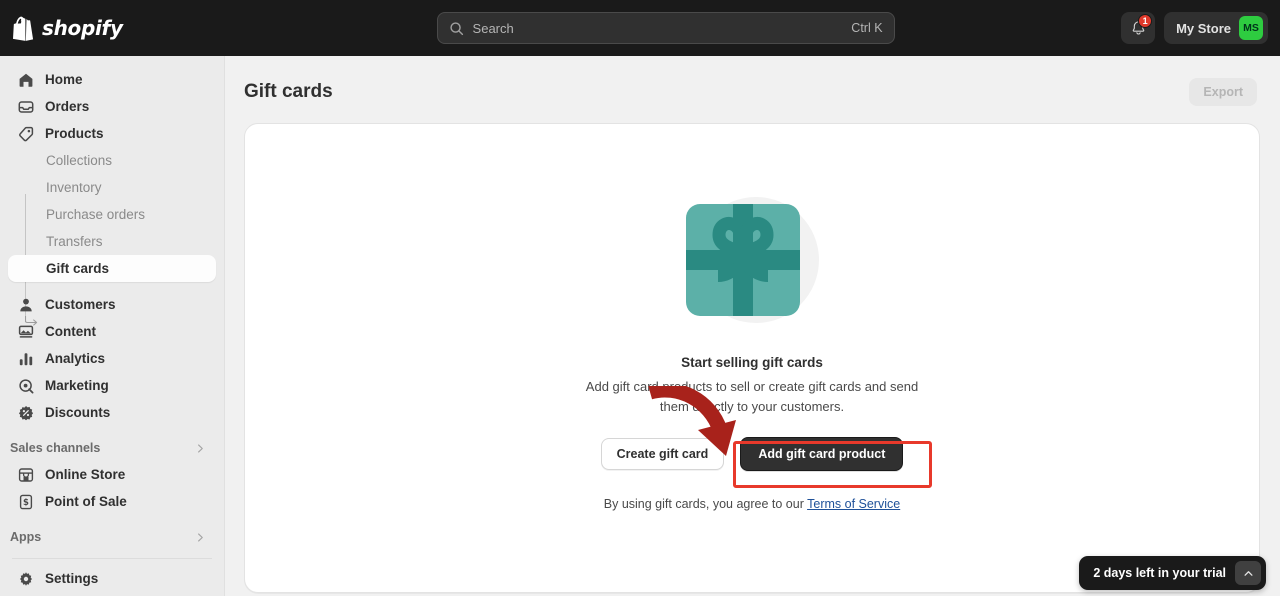 Image resolution: width=1280 pixels, height=596 pixels. Describe the element at coordinates (752, 362) in the screenshot. I see `empty-state-title: Start selling gift cards` at that location.